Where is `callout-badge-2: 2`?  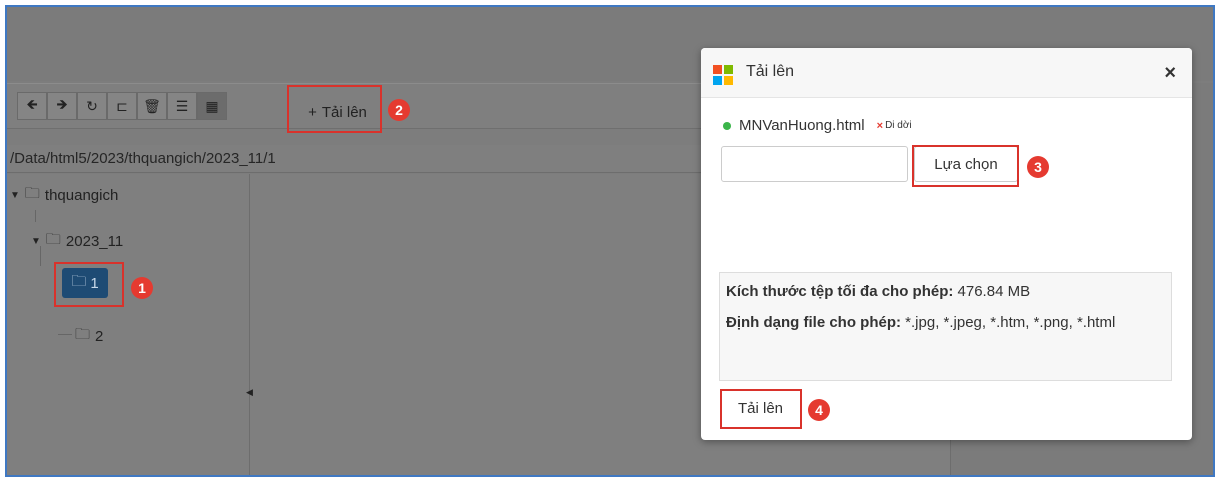
callout-badge-2: 2 is located at coordinates (399, 110).